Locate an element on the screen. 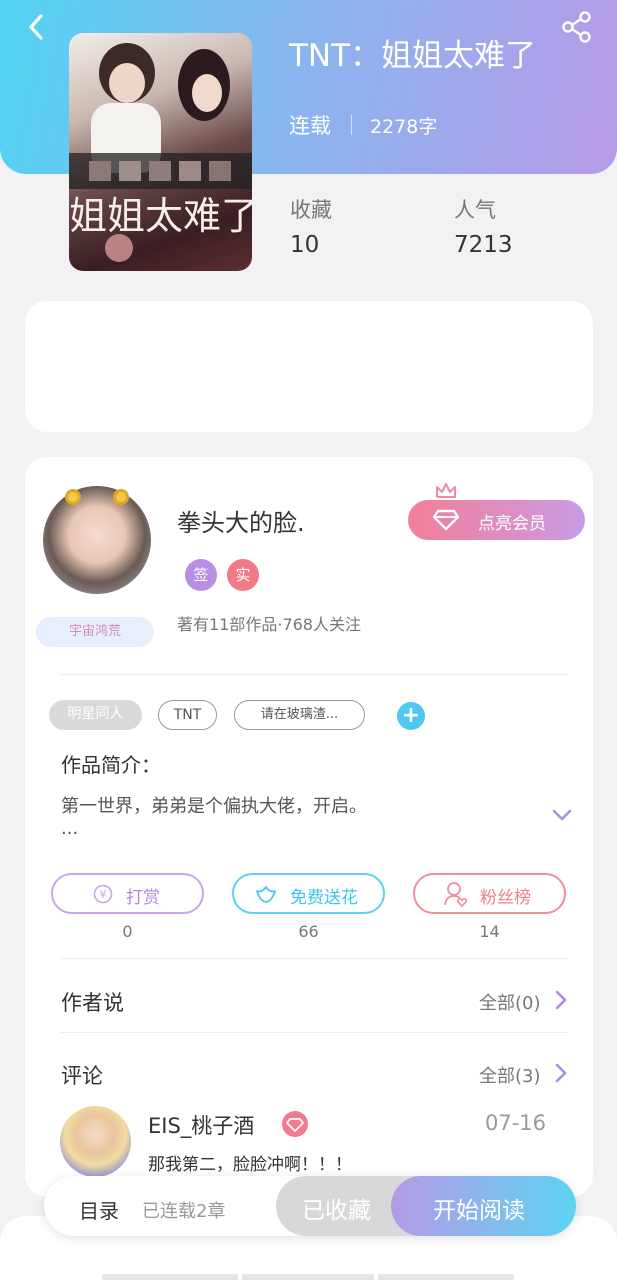 The height and width of the screenshot is (1280, 617). diamond-icon is located at coordinates (446, 520).